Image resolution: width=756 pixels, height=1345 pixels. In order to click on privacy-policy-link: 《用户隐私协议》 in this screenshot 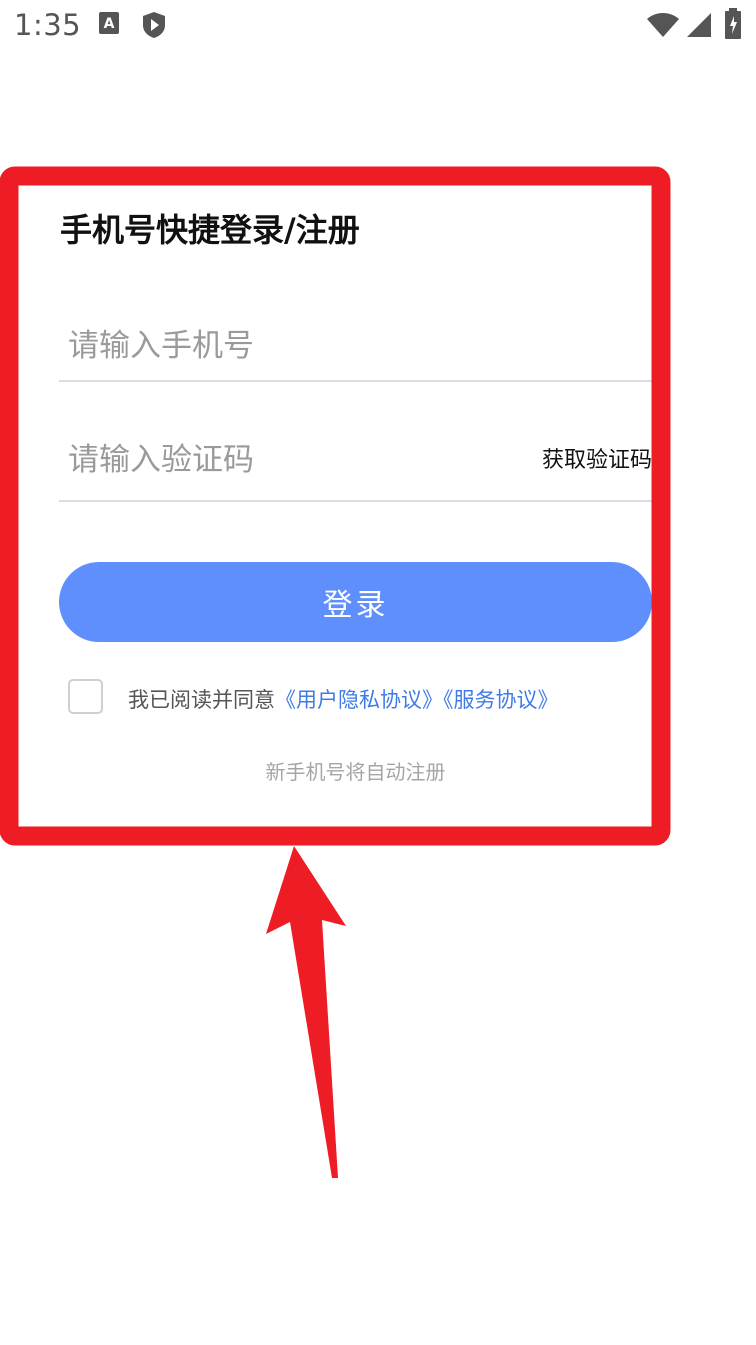, I will do `click(359, 700)`.